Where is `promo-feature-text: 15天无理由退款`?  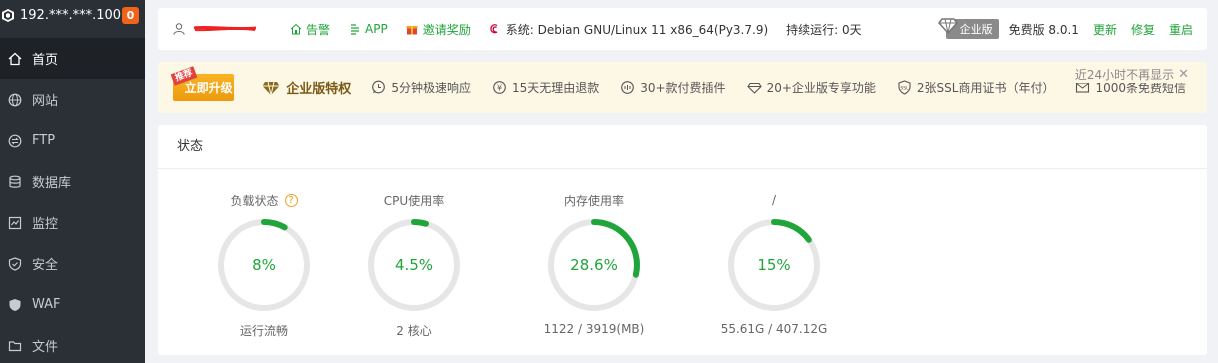
promo-feature-text: 15天无理由退款 is located at coordinates (555, 88).